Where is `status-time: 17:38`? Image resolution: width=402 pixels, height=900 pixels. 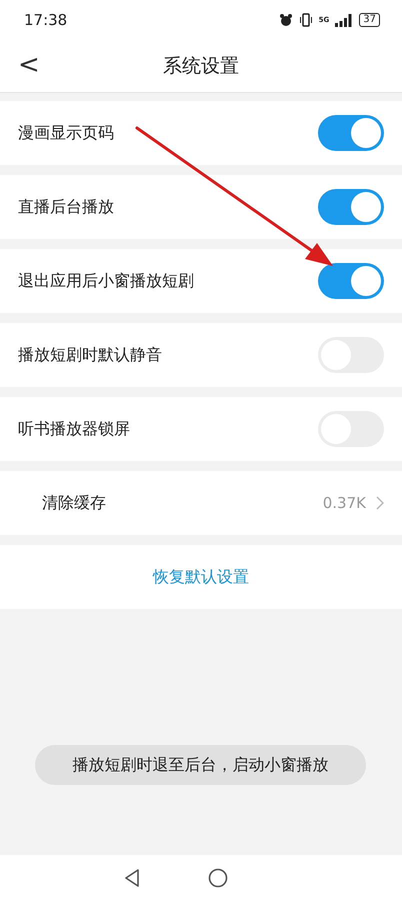 status-time: 17:38 is located at coordinates (46, 20).